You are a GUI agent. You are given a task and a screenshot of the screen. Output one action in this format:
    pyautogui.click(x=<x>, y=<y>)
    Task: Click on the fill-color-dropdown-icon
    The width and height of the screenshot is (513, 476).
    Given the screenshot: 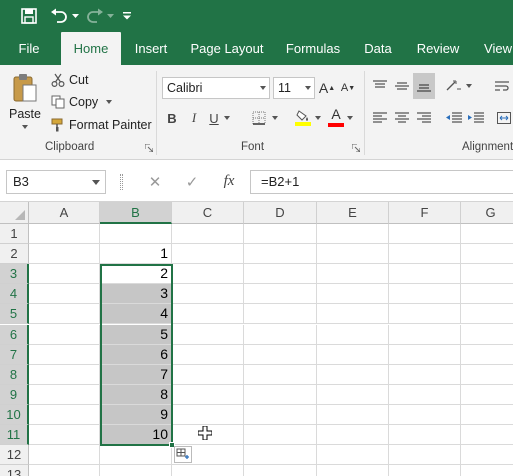 What is the action you would take?
    pyautogui.click(x=318, y=118)
    